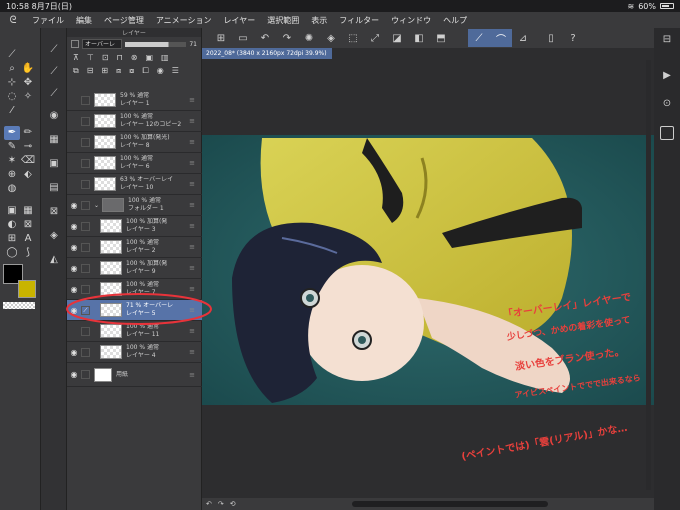  Describe the element at coordinates (573, 38) in the screenshot. I see `help-icon: ?` at that location.